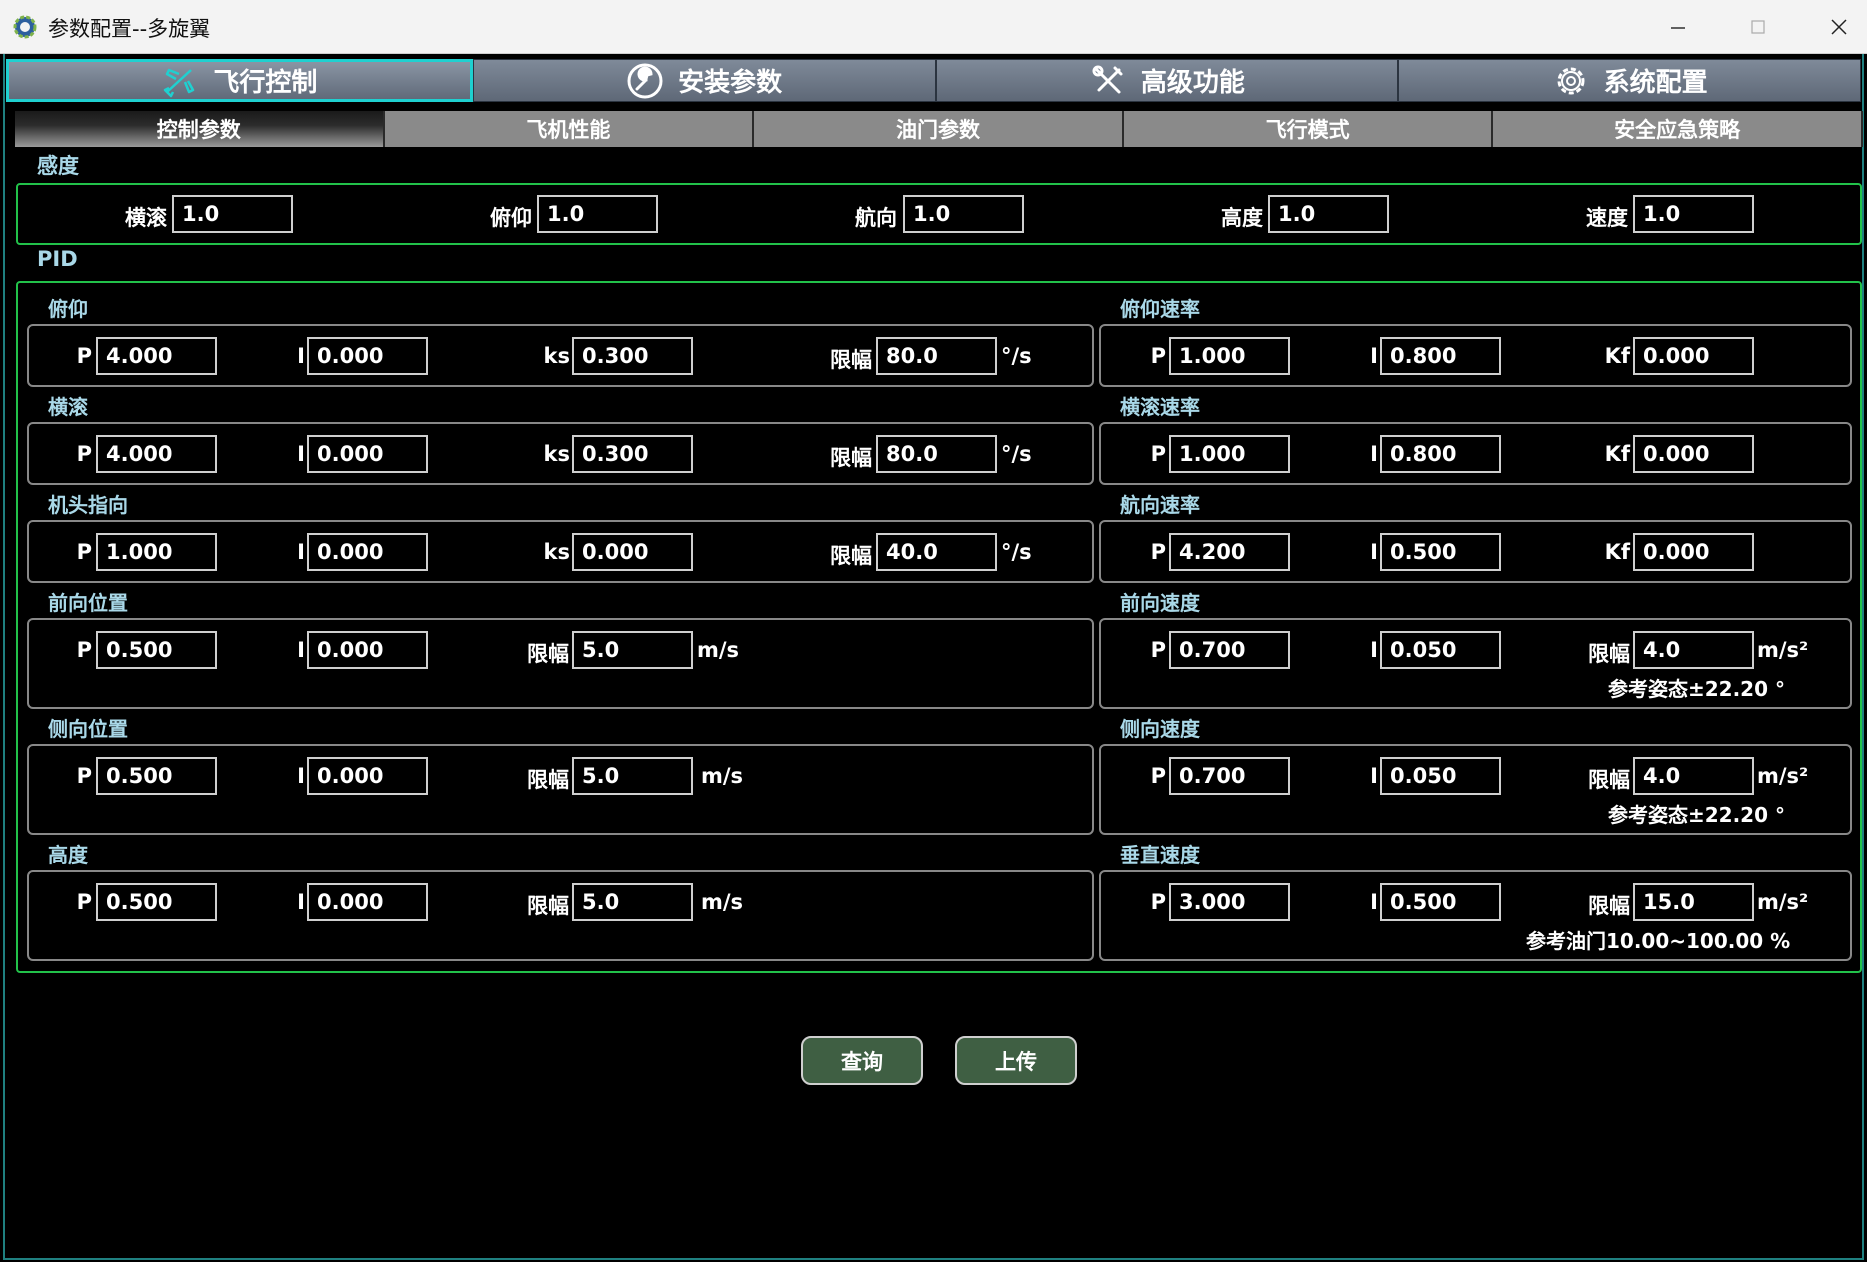 This screenshot has height=1262, width=1867. I want to click on pid-pitch-rate-kf-input, so click(1693, 356).